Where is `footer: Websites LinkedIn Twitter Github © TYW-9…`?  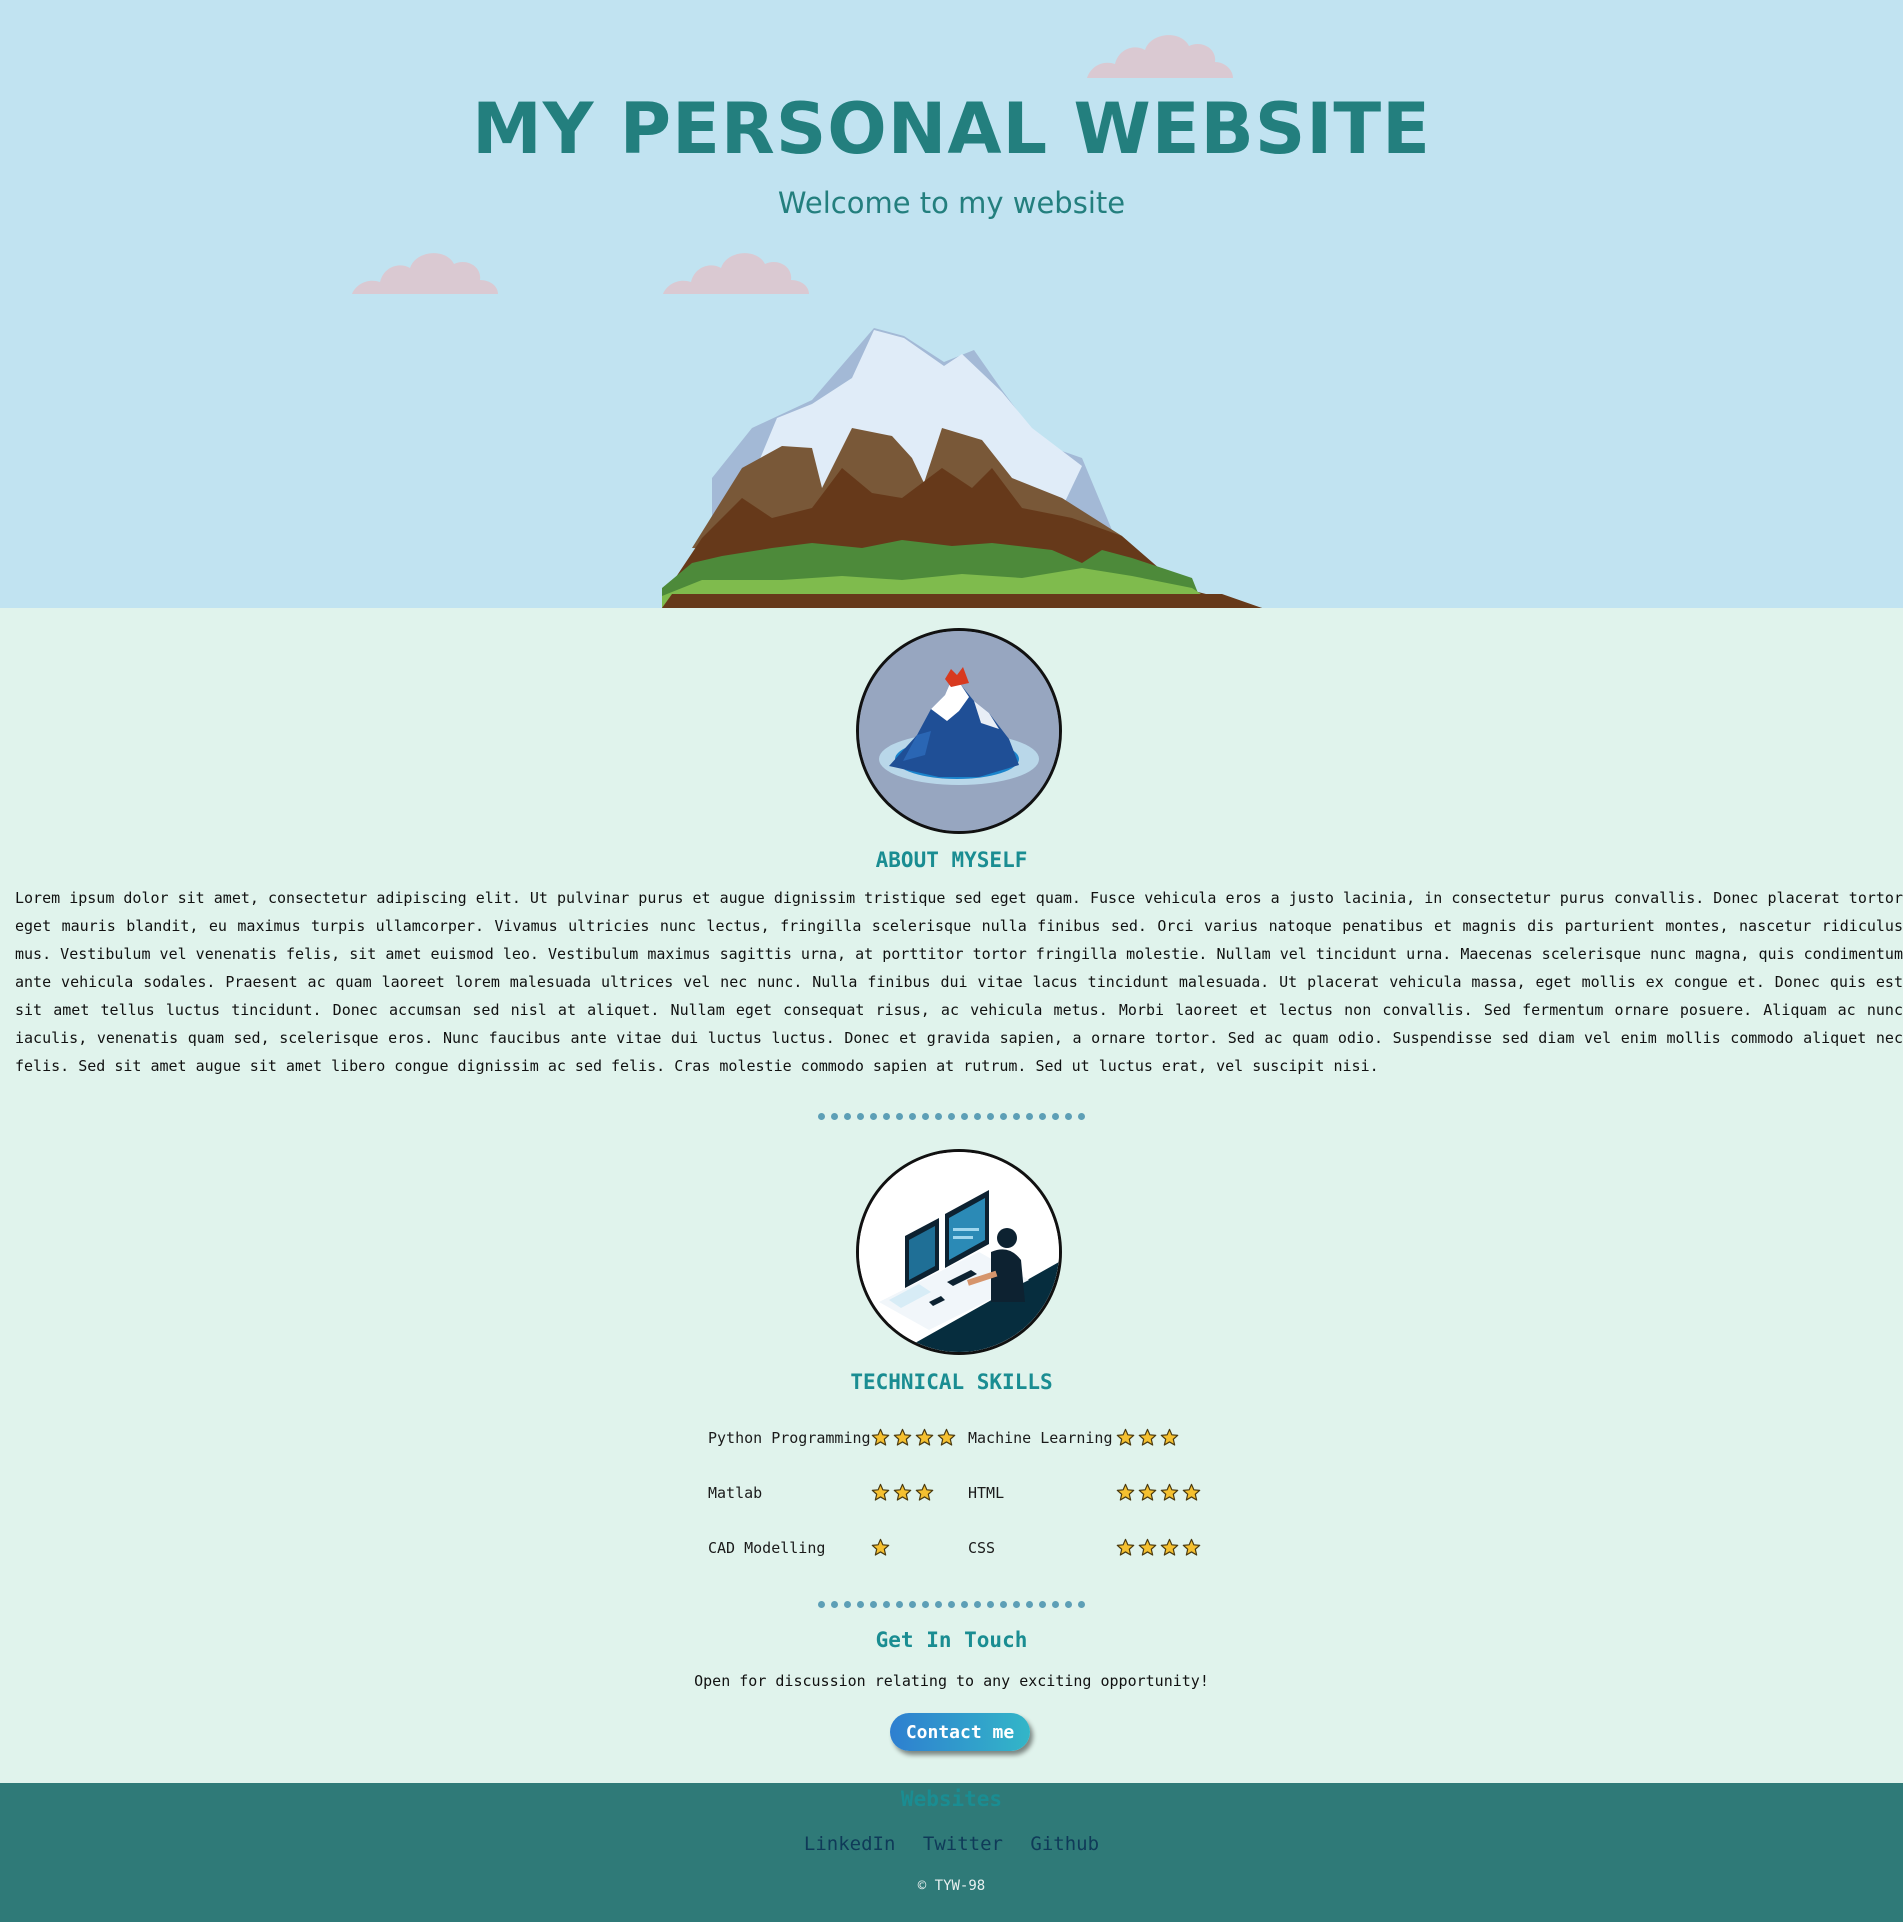
footer: Websites LinkedIn Twitter Github © TYW-9… is located at coordinates (951, 1852).